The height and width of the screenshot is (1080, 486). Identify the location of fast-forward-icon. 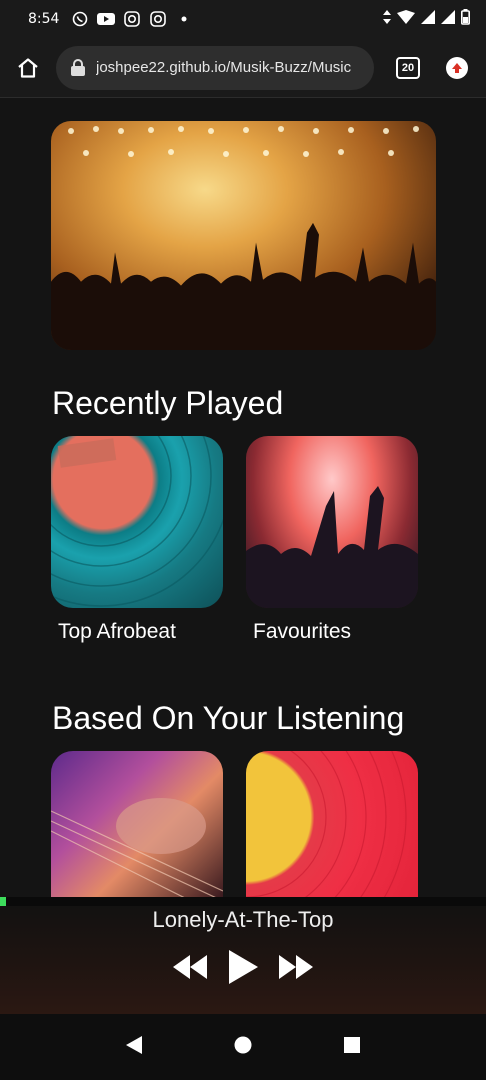
(296, 967).